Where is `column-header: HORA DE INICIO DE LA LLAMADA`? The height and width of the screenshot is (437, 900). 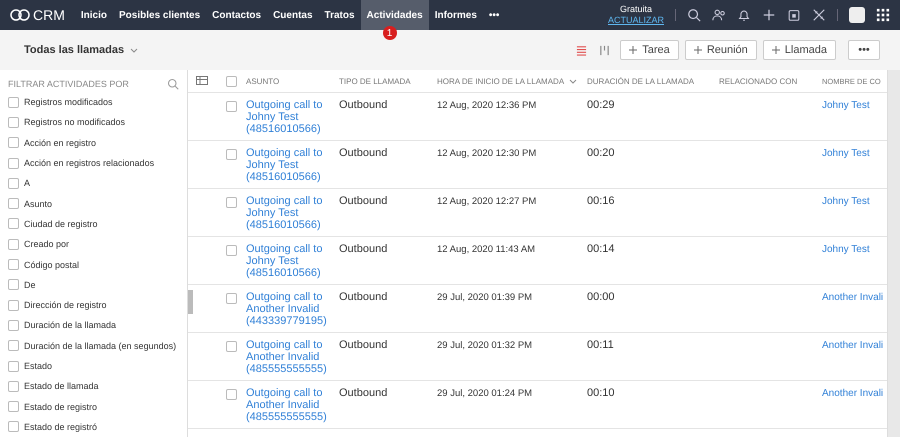 column-header: HORA DE INICIO DE LA LLAMADA is located at coordinates (512, 81).